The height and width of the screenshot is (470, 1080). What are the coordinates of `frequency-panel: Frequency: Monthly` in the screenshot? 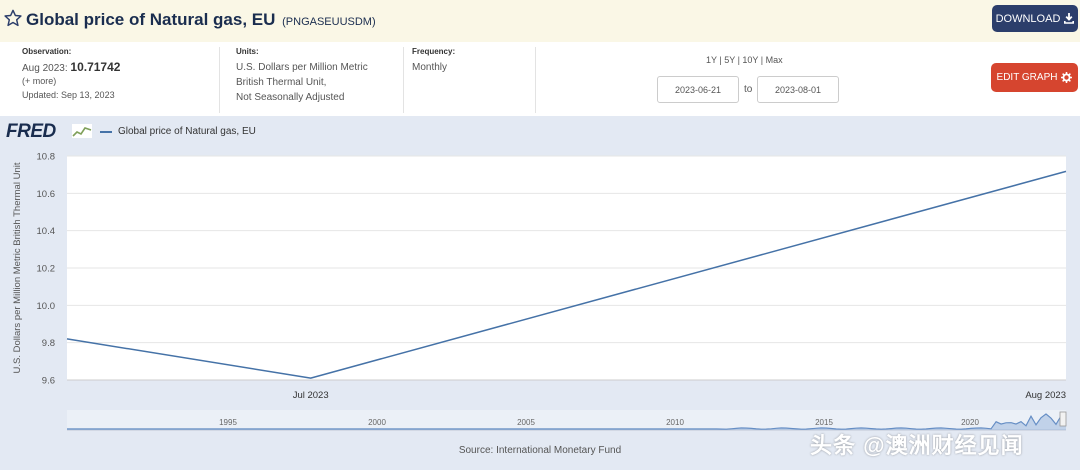 It's located at (474, 80).